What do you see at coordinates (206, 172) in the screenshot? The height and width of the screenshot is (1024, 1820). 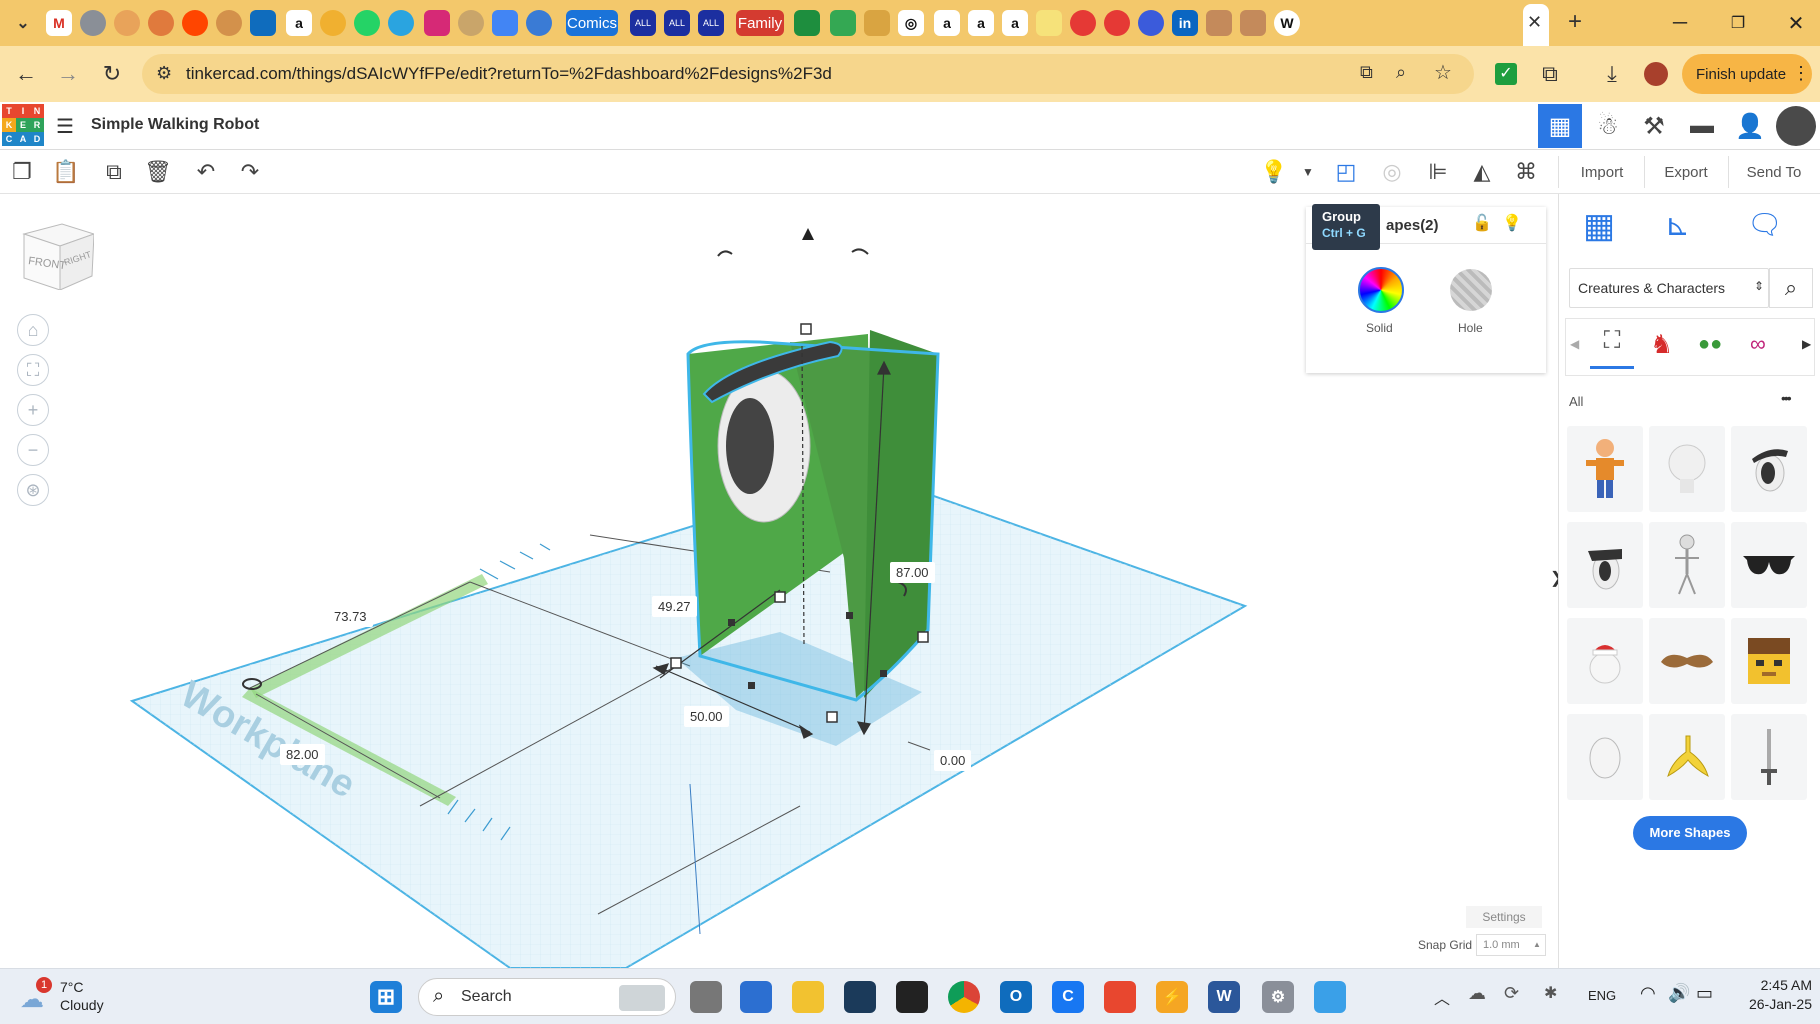 I see `undo-icon: ↶` at bounding box center [206, 172].